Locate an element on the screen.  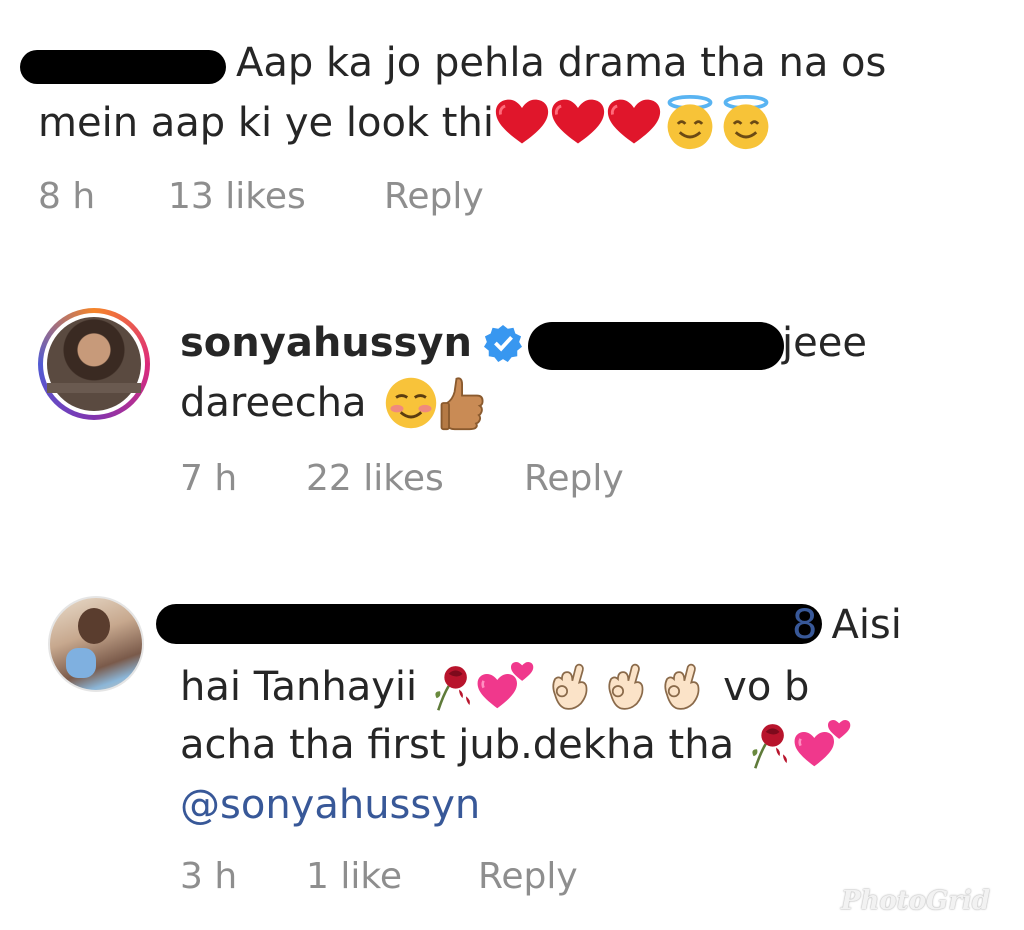
comment-meta: 7 h 22 likes Reply is located at coordinates (402, 478).